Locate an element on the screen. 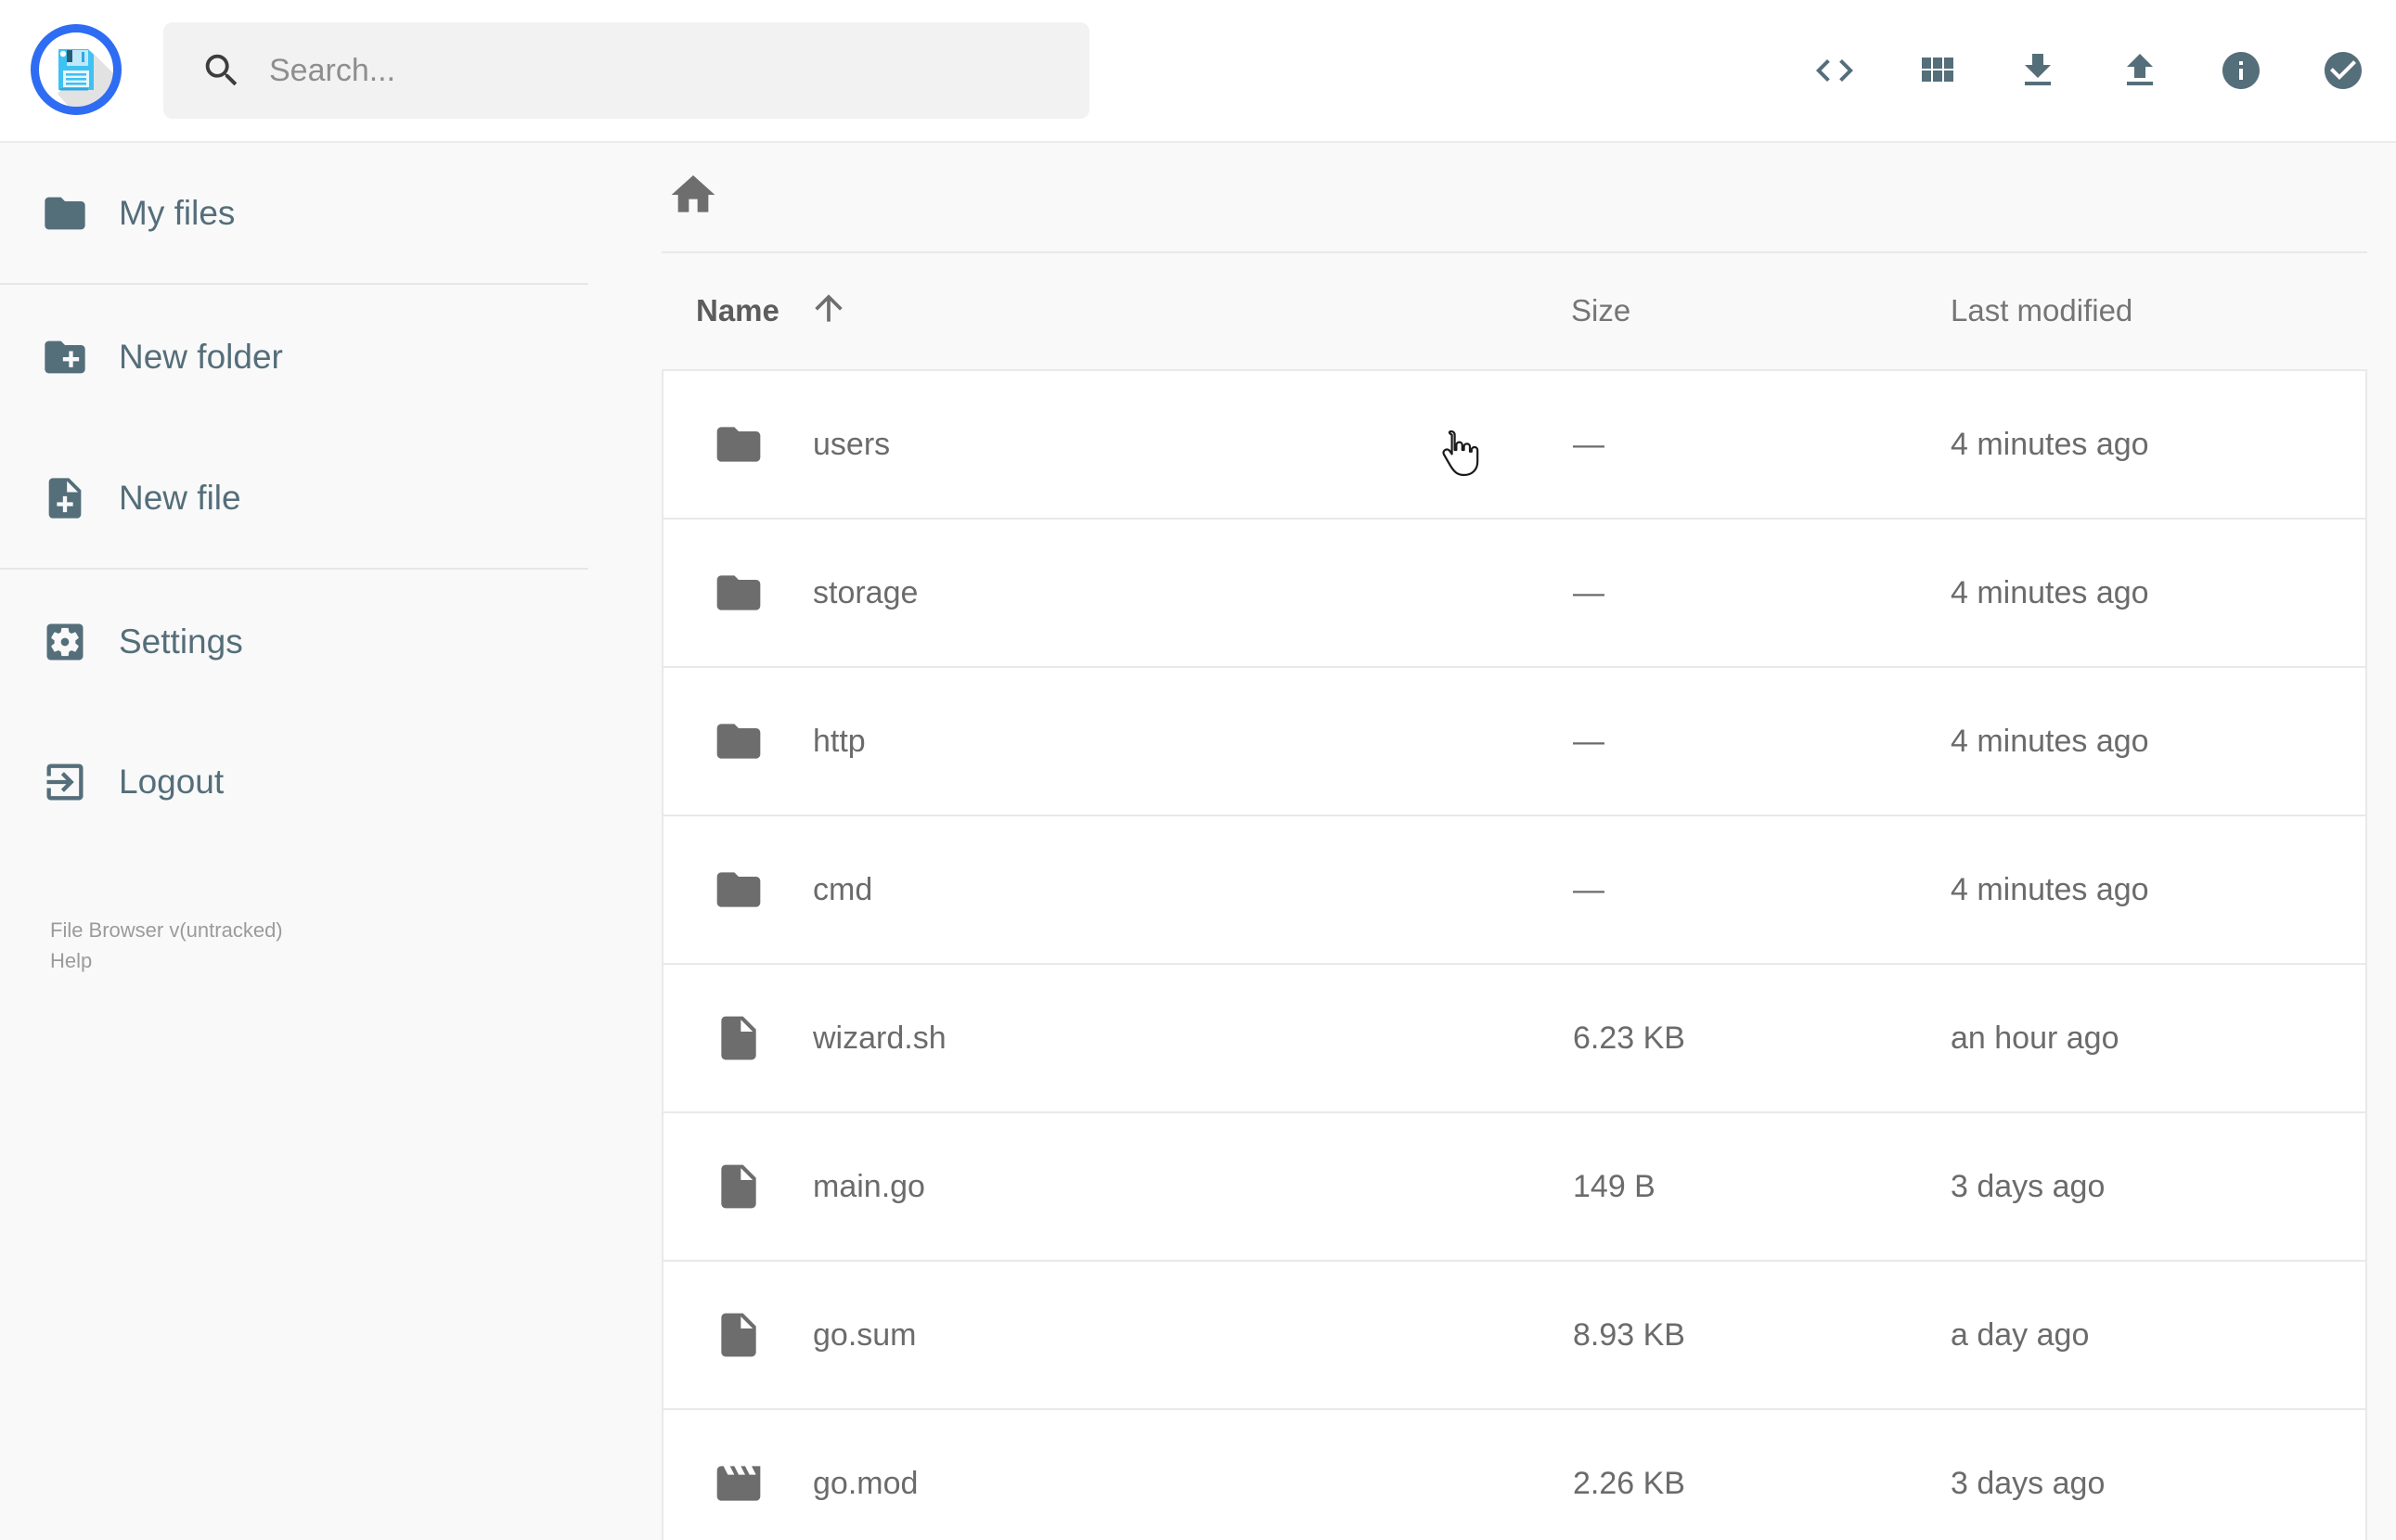 The height and width of the screenshot is (1540, 2396). help-link: Help is located at coordinates (166, 961).